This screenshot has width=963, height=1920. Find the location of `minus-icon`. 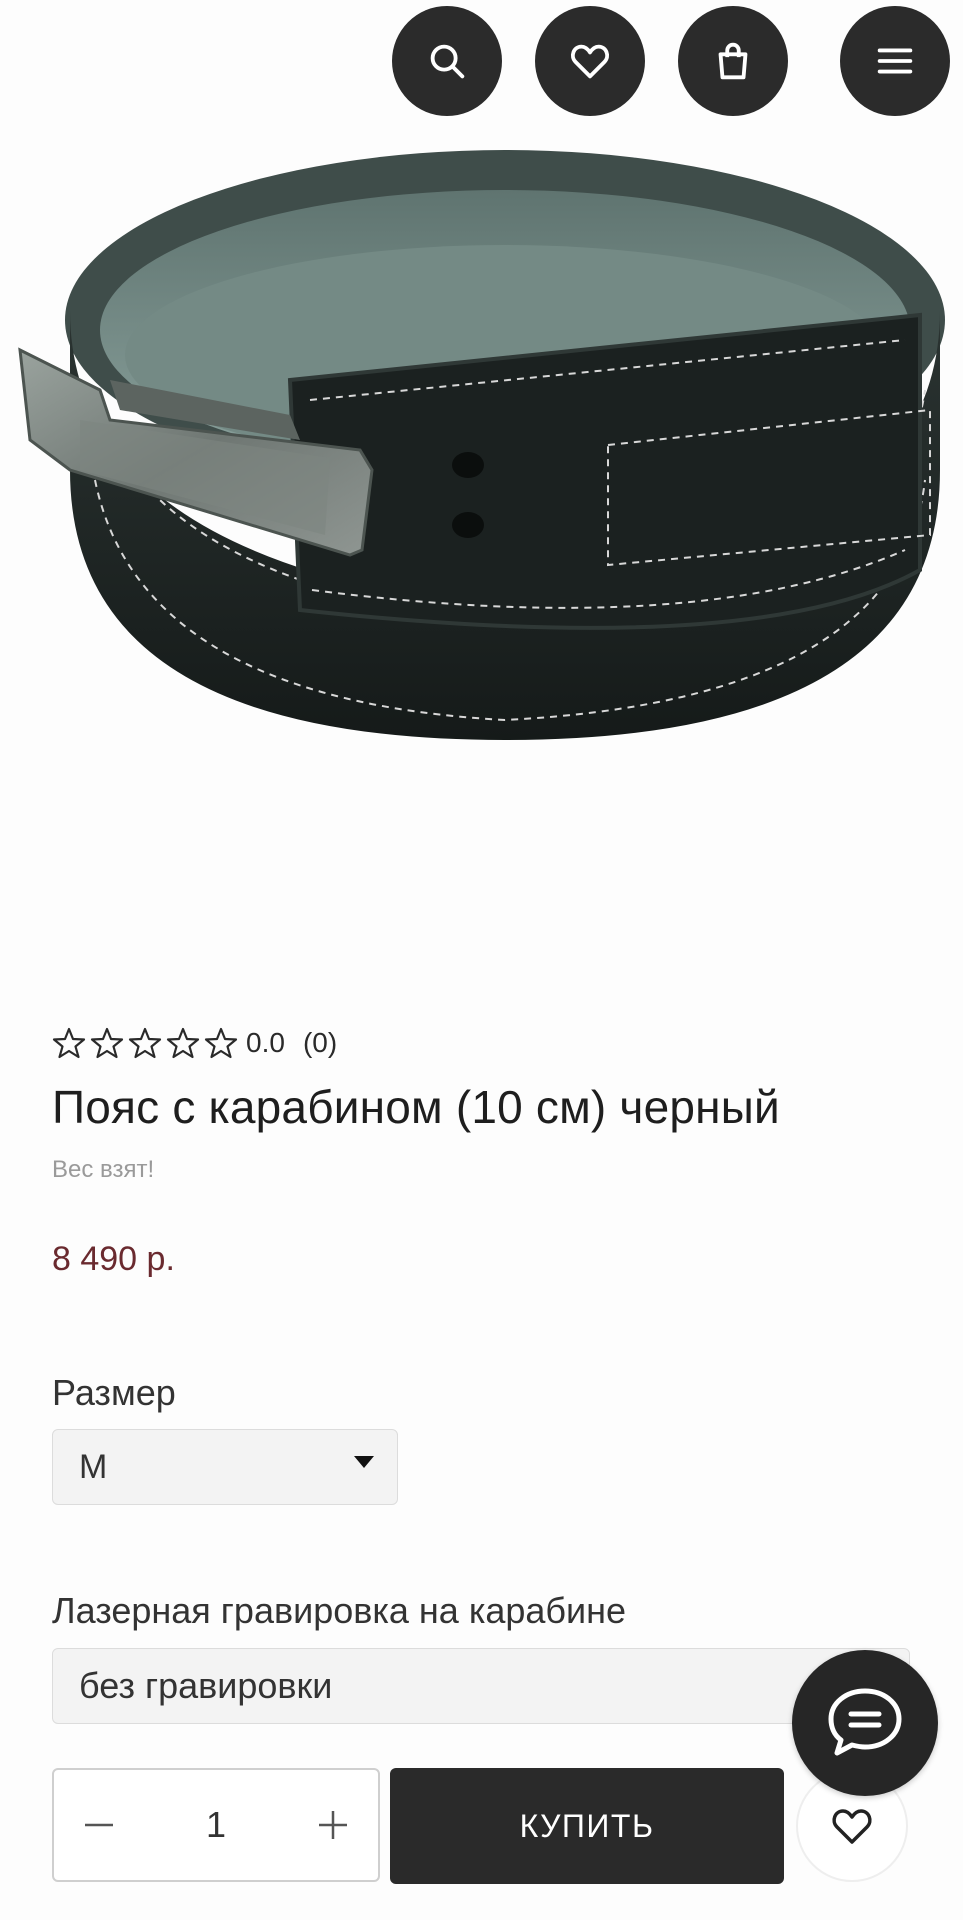

minus-icon is located at coordinates (99, 1825).